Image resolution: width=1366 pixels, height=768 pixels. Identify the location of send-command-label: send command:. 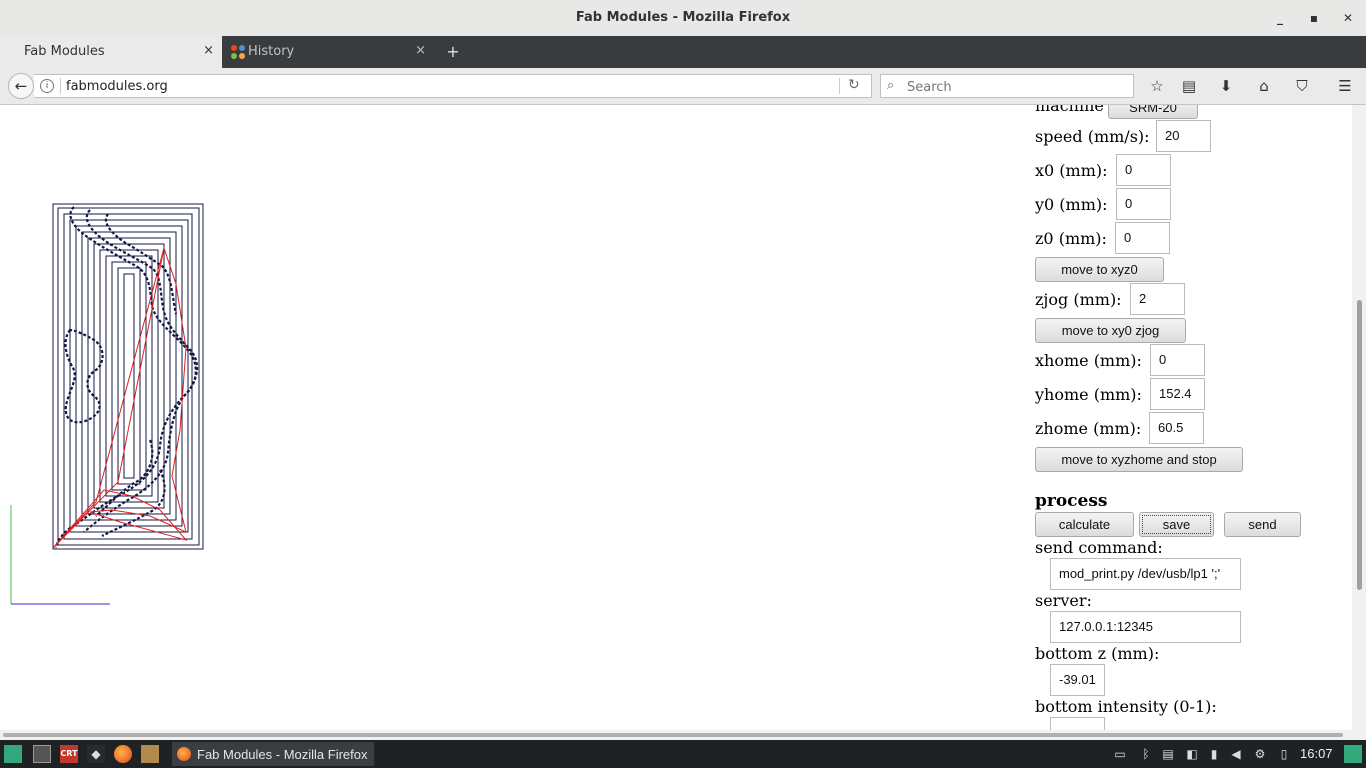
(1099, 547).